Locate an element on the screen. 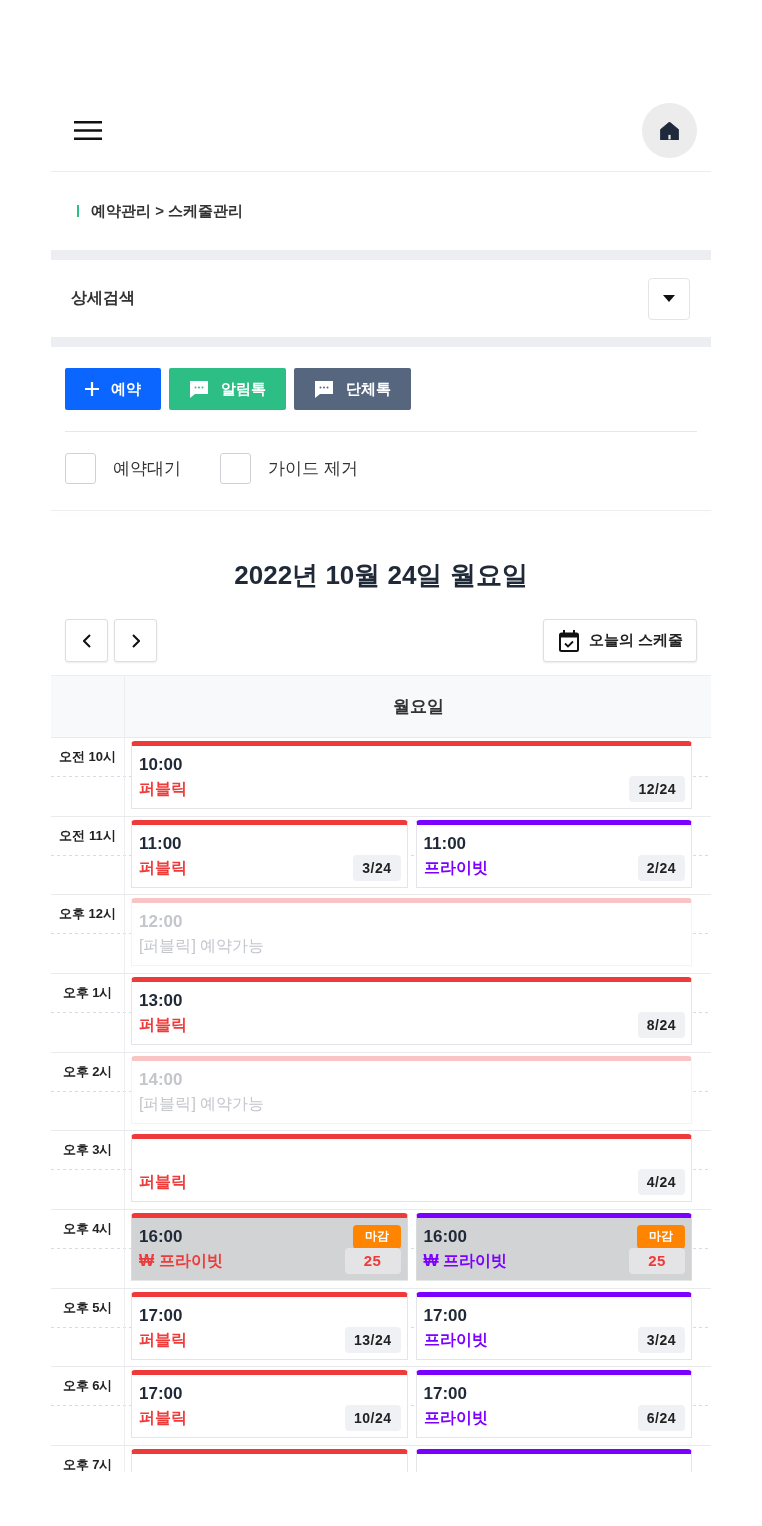  plus-icon is located at coordinates (92, 389).